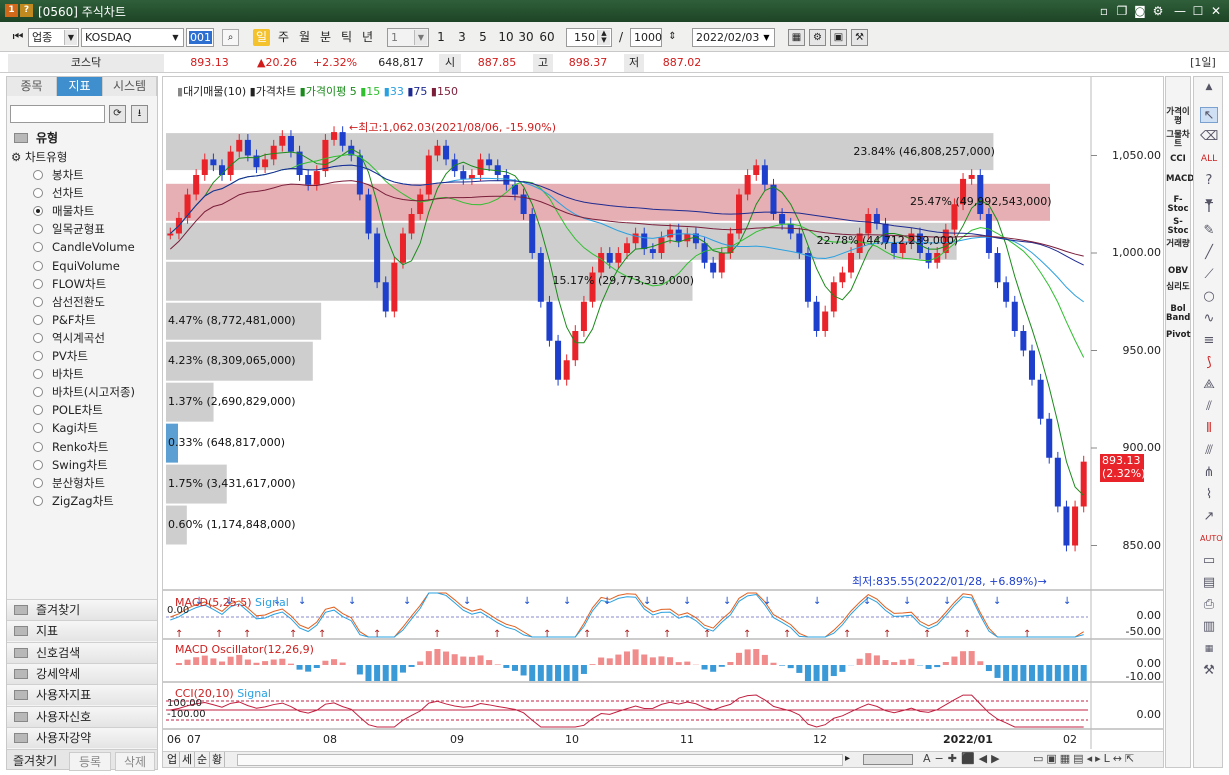  What do you see at coordinates (506, 37) in the screenshot?
I see `quick-unit-button-3: 10` at bounding box center [506, 37].